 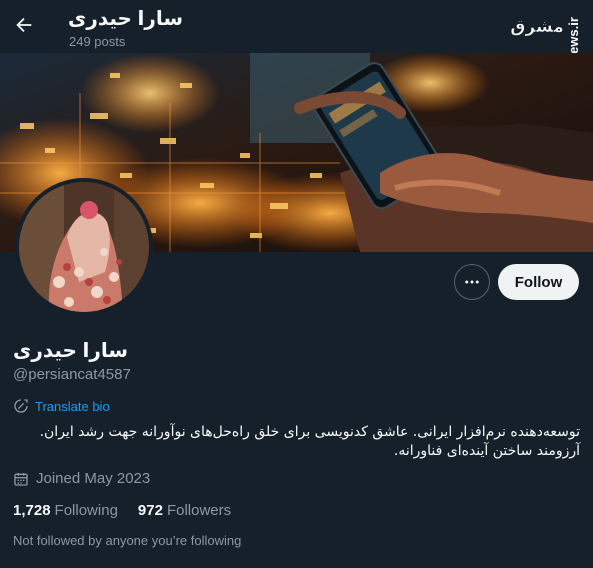 I want to click on header-title: سارا حیدری, so click(x=126, y=19).